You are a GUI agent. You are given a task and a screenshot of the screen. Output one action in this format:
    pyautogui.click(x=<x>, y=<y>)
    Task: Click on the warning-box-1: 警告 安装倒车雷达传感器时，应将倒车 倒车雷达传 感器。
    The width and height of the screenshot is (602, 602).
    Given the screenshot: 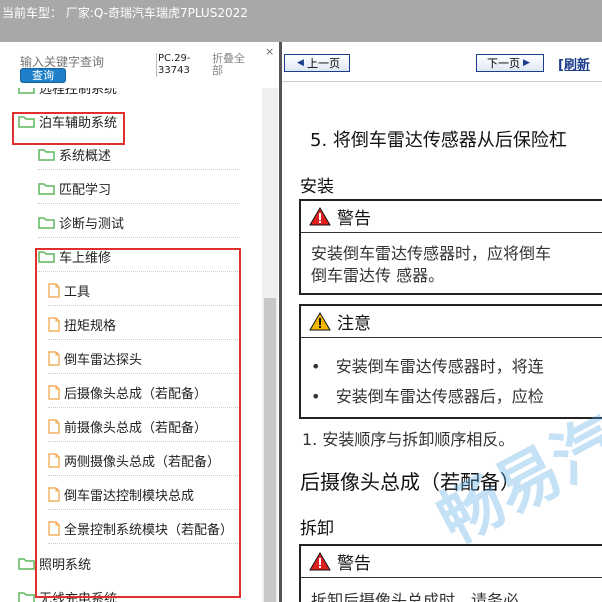 What is the action you would take?
    pyautogui.click(x=450, y=247)
    